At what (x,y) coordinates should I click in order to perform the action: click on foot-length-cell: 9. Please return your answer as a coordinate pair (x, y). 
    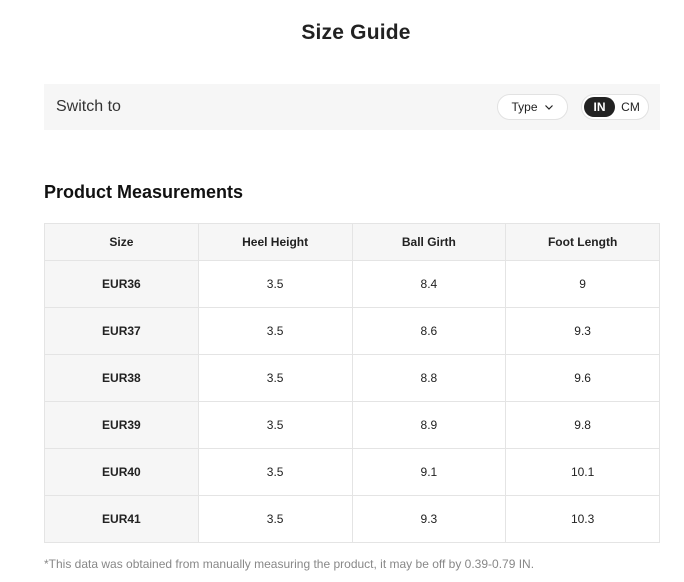
    Looking at the image, I should click on (582, 284).